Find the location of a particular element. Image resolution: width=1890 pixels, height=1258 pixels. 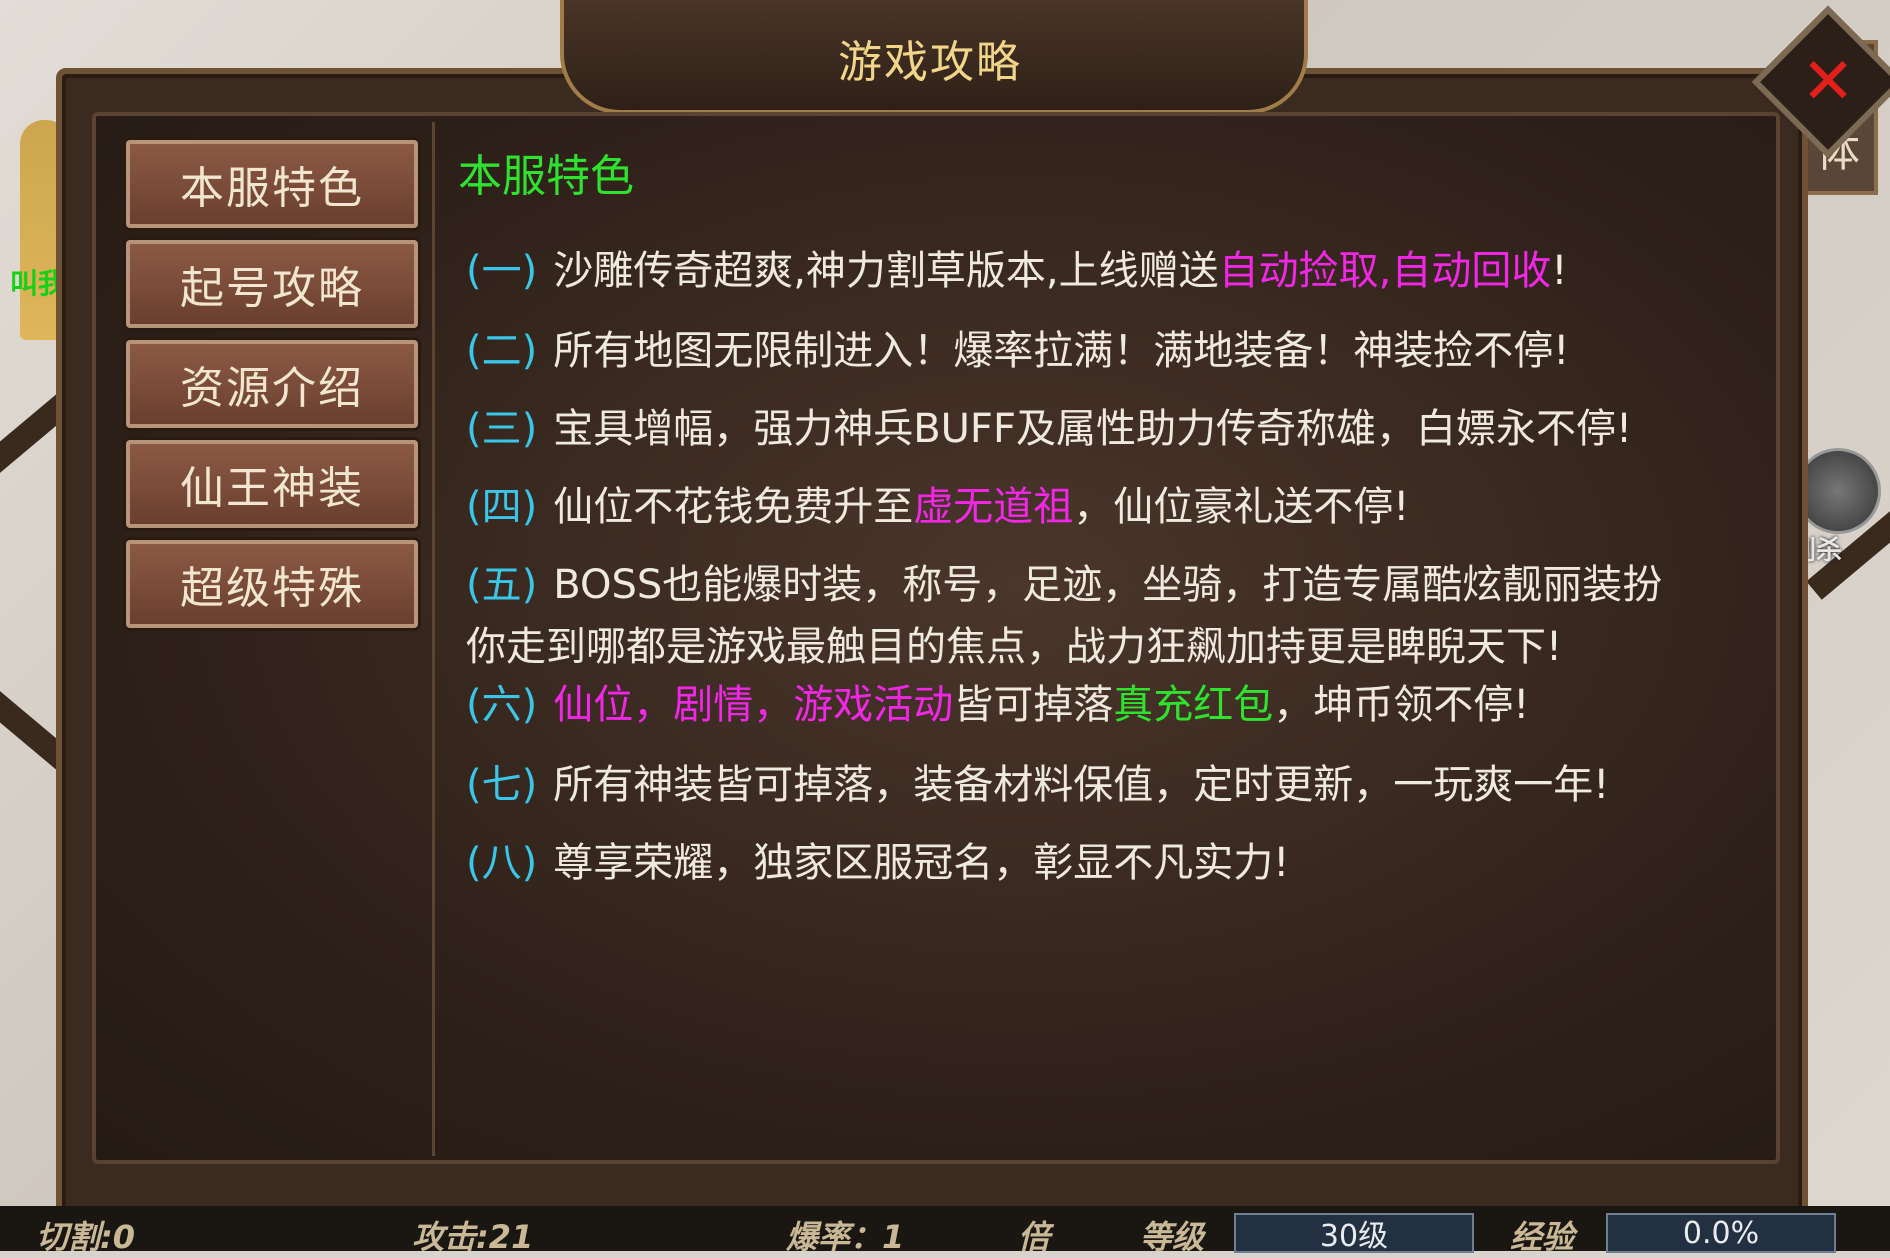

item-number: (三) is located at coordinates (502, 429).